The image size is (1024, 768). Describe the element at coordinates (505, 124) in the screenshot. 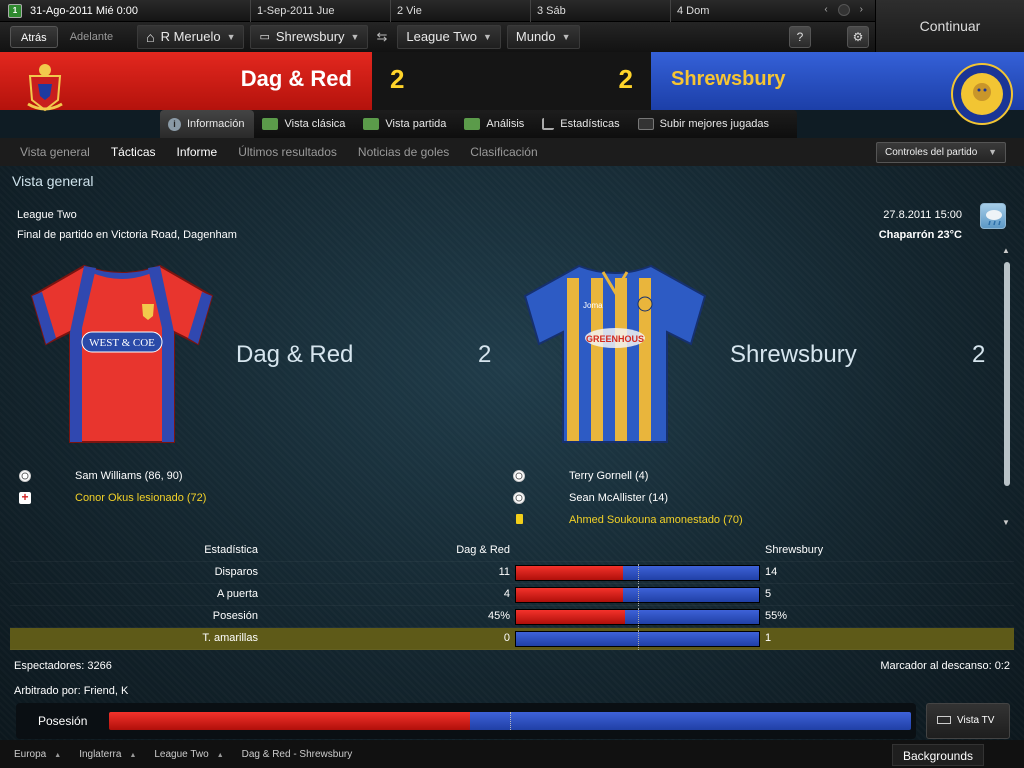

I see `tab-label: Análisis` at that location.